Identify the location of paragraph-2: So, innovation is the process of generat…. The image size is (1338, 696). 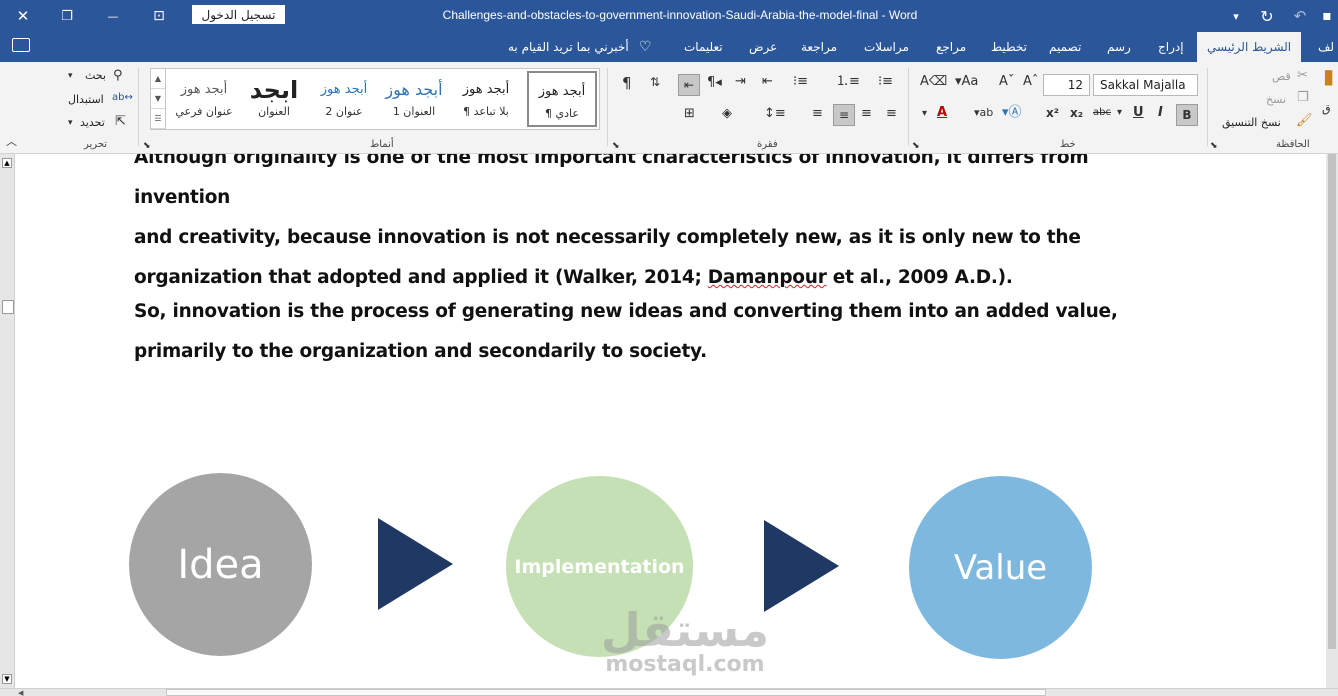
(639, 332).